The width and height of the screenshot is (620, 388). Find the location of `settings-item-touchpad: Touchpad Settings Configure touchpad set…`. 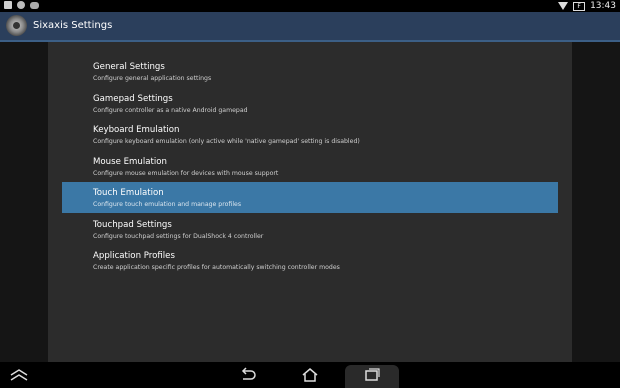

settings-item-touchpad: Touchpad Settings Configure touchpad set… is located at coordinates (310, 229).